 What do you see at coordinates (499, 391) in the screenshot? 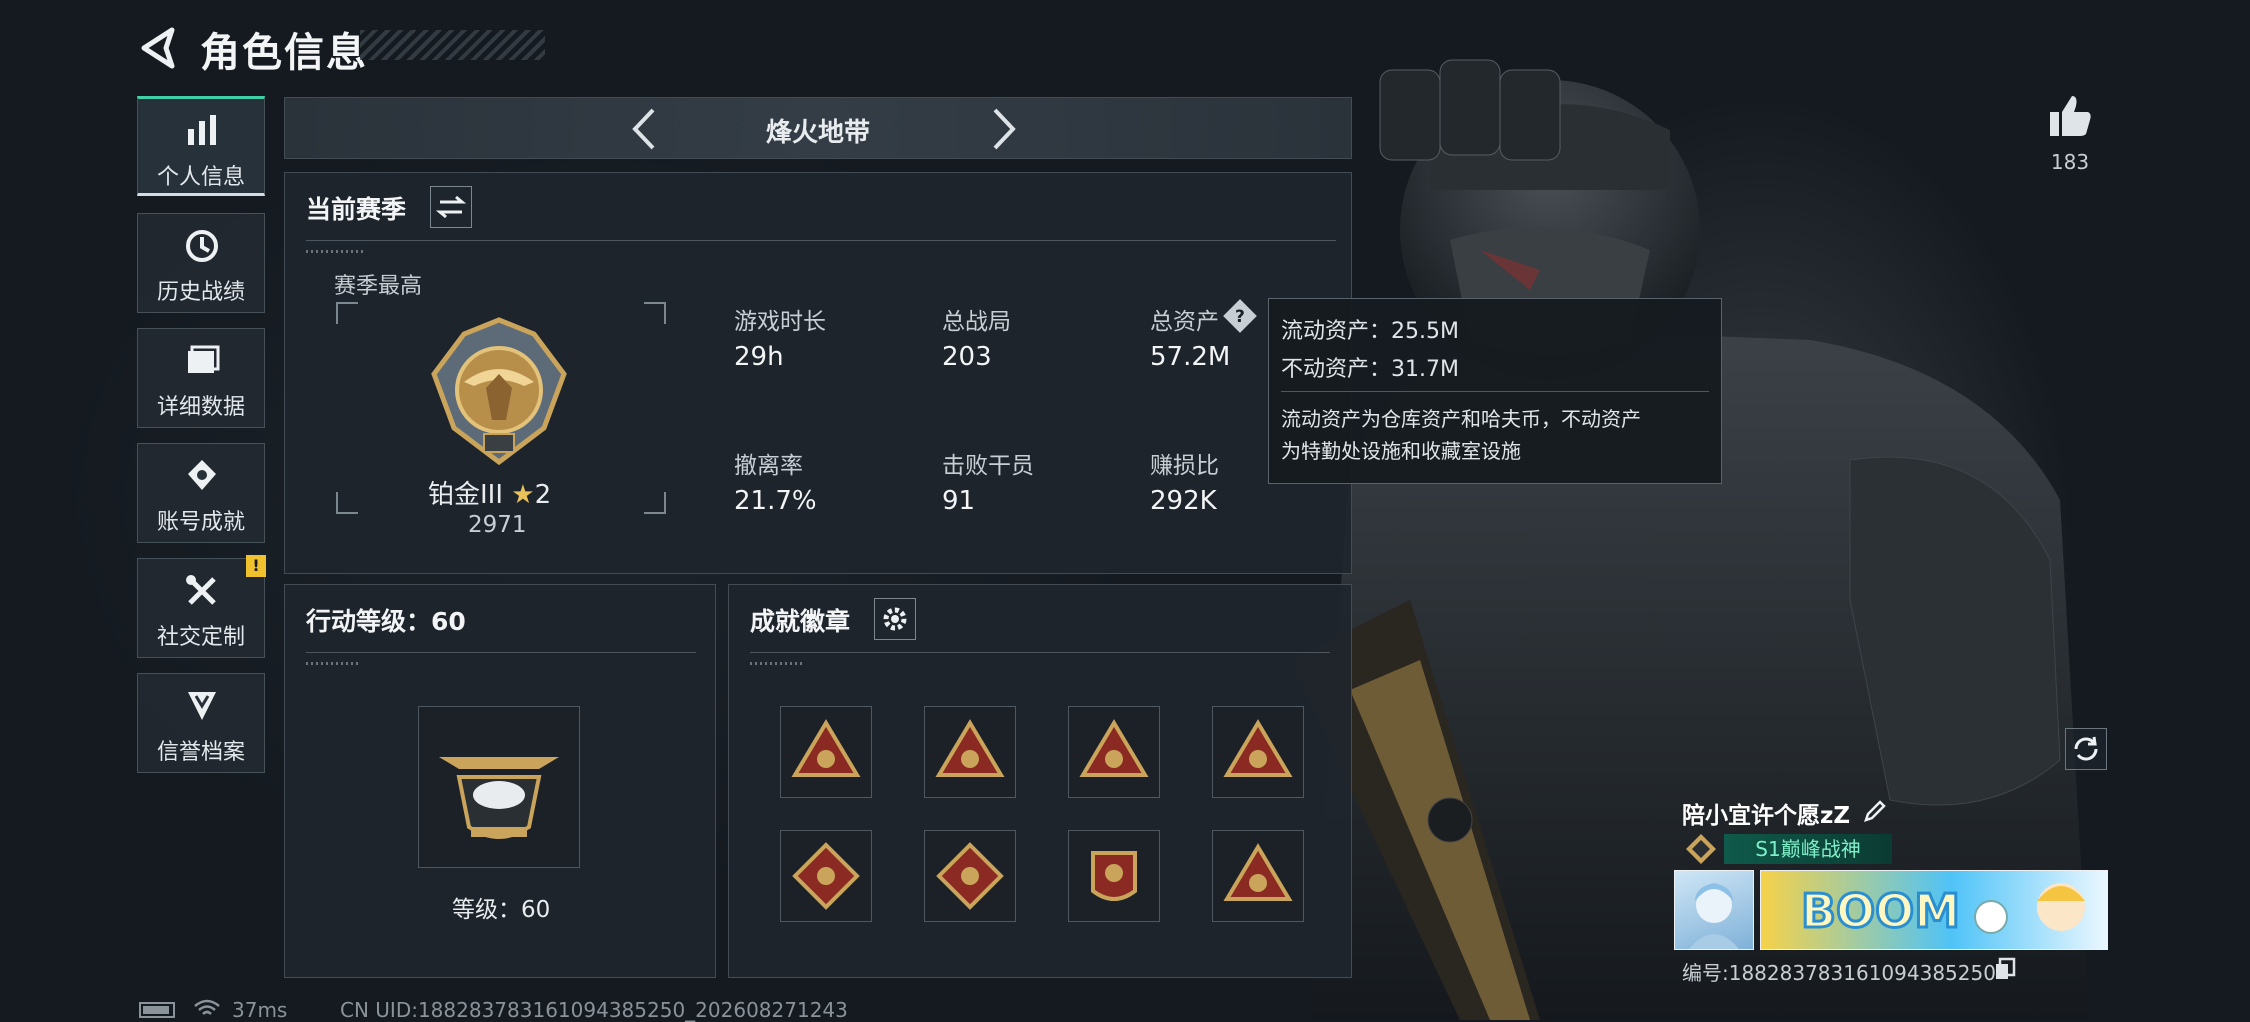
I see `rank-emblem-icon` at bounding box center [499, 391].